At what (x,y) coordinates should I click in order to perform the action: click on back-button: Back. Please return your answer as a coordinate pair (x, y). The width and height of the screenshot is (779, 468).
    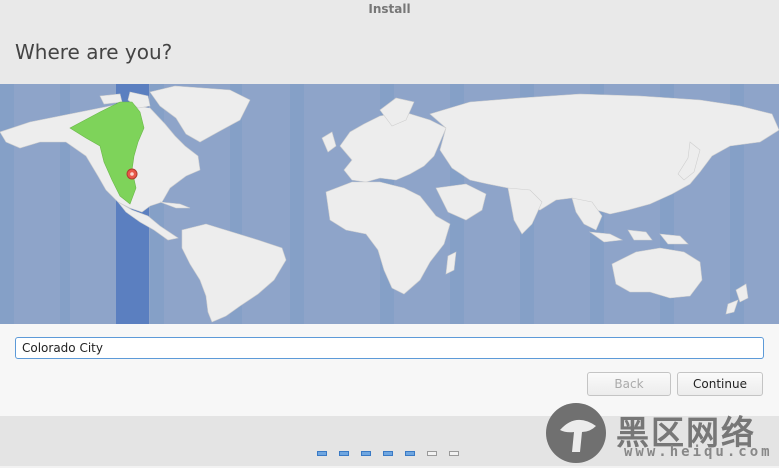
    Looking at the image, I should click on (629, 384).